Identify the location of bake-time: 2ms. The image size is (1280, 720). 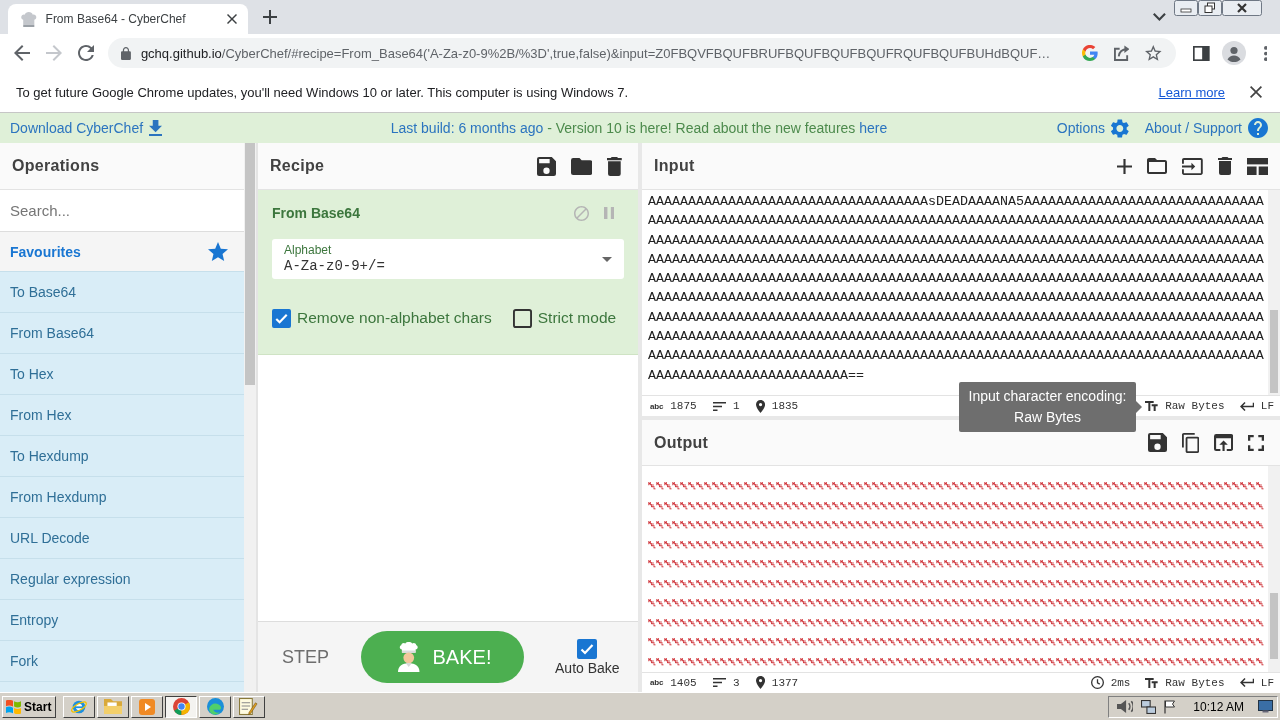
(1120, 682).